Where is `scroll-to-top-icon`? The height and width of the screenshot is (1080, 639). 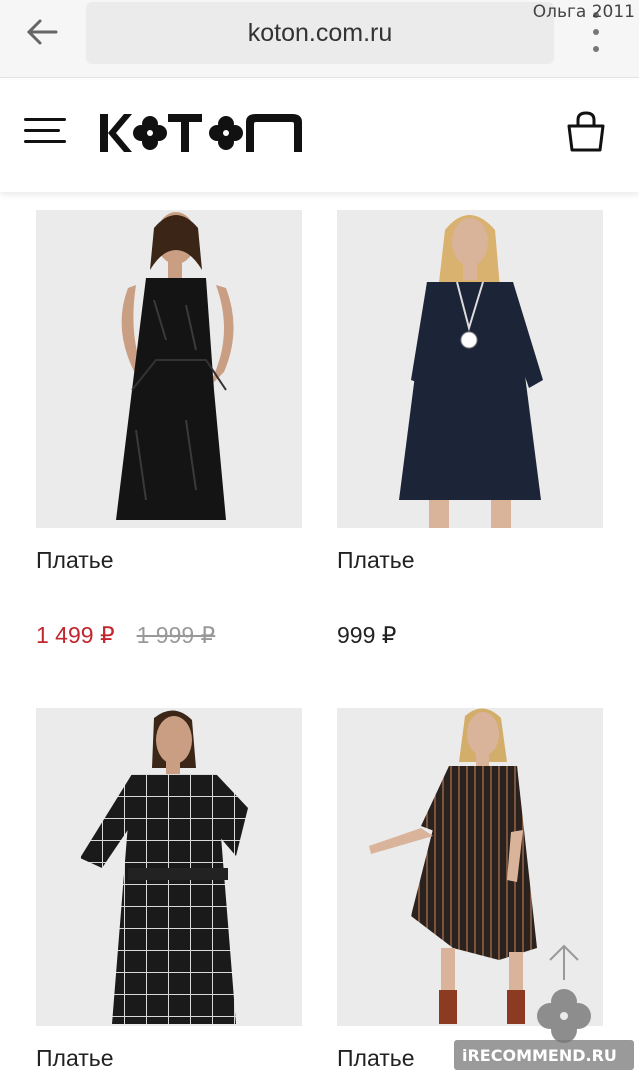
scroll-to-top-icon is located at coordinates (564, 962).